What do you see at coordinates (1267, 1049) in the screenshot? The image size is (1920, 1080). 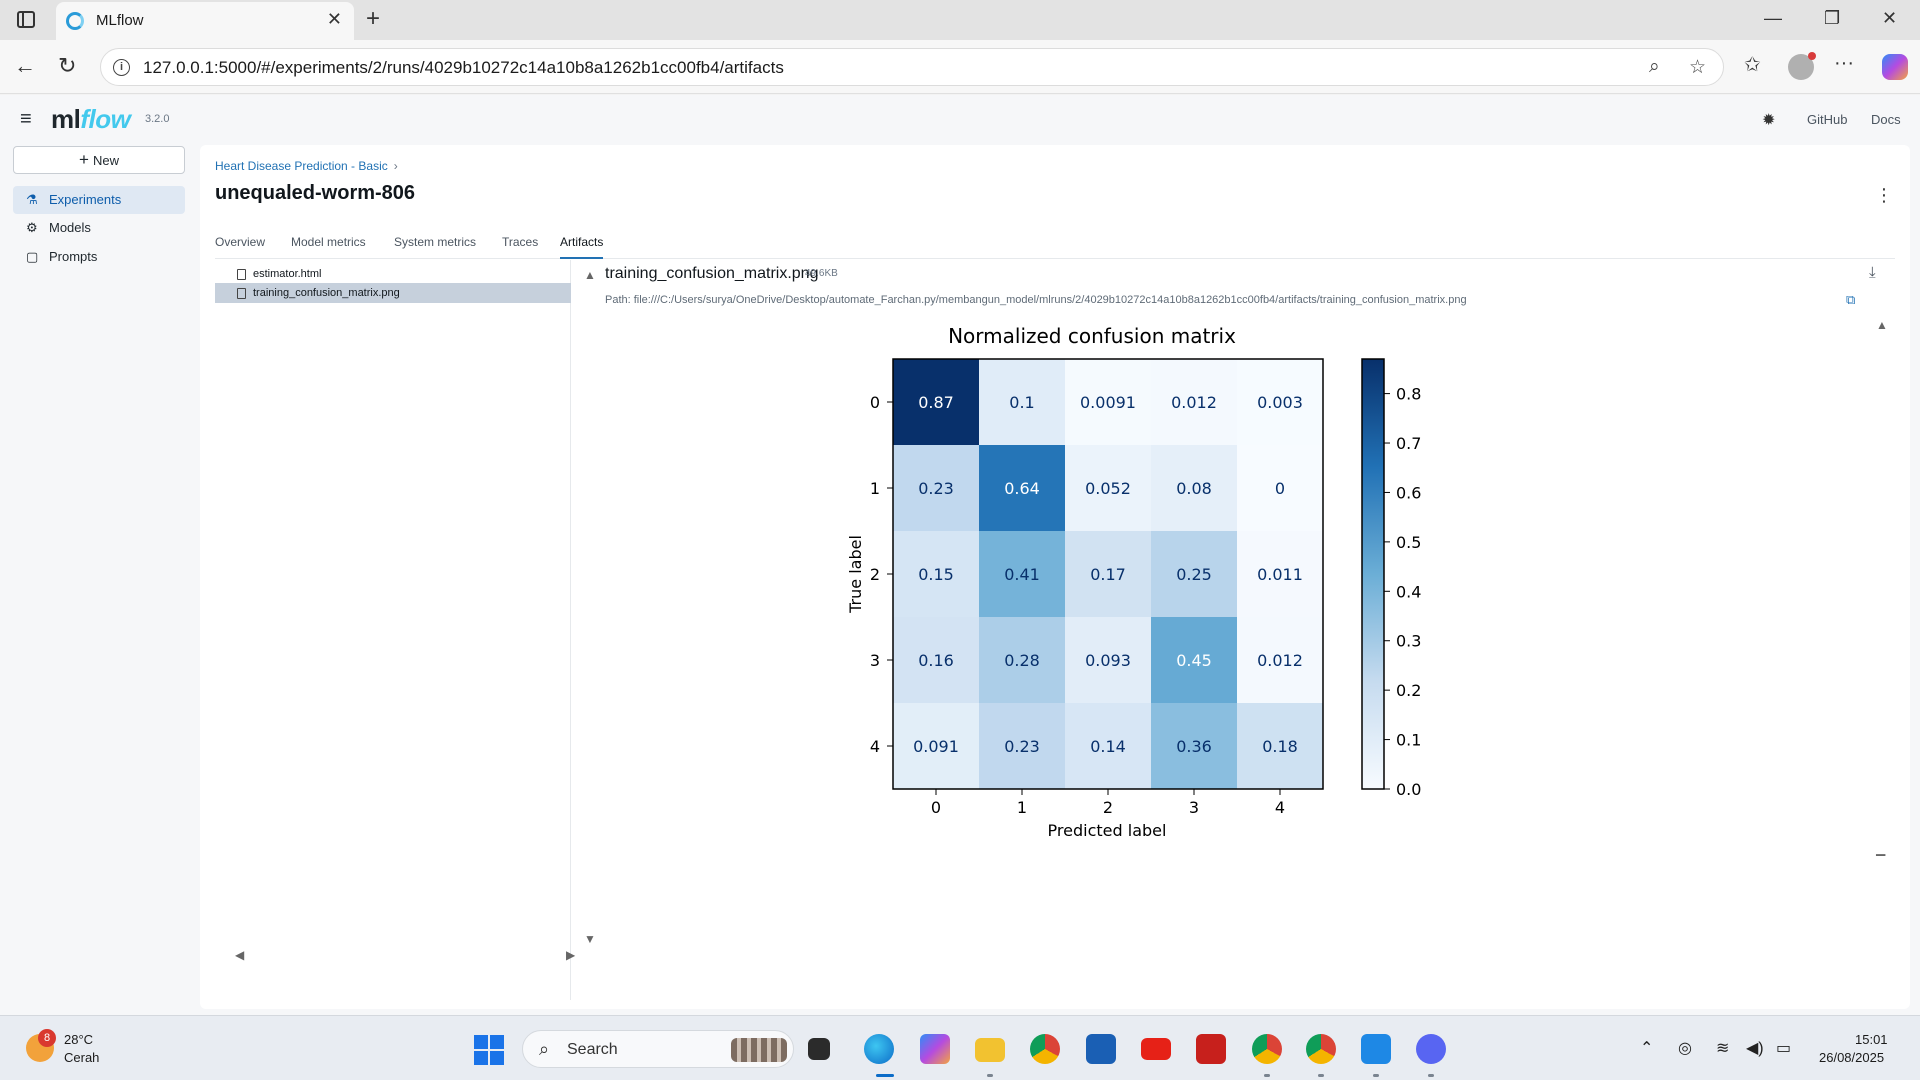 I see `chrome-profile-f-icon` at bounding box center [1267, 1049].